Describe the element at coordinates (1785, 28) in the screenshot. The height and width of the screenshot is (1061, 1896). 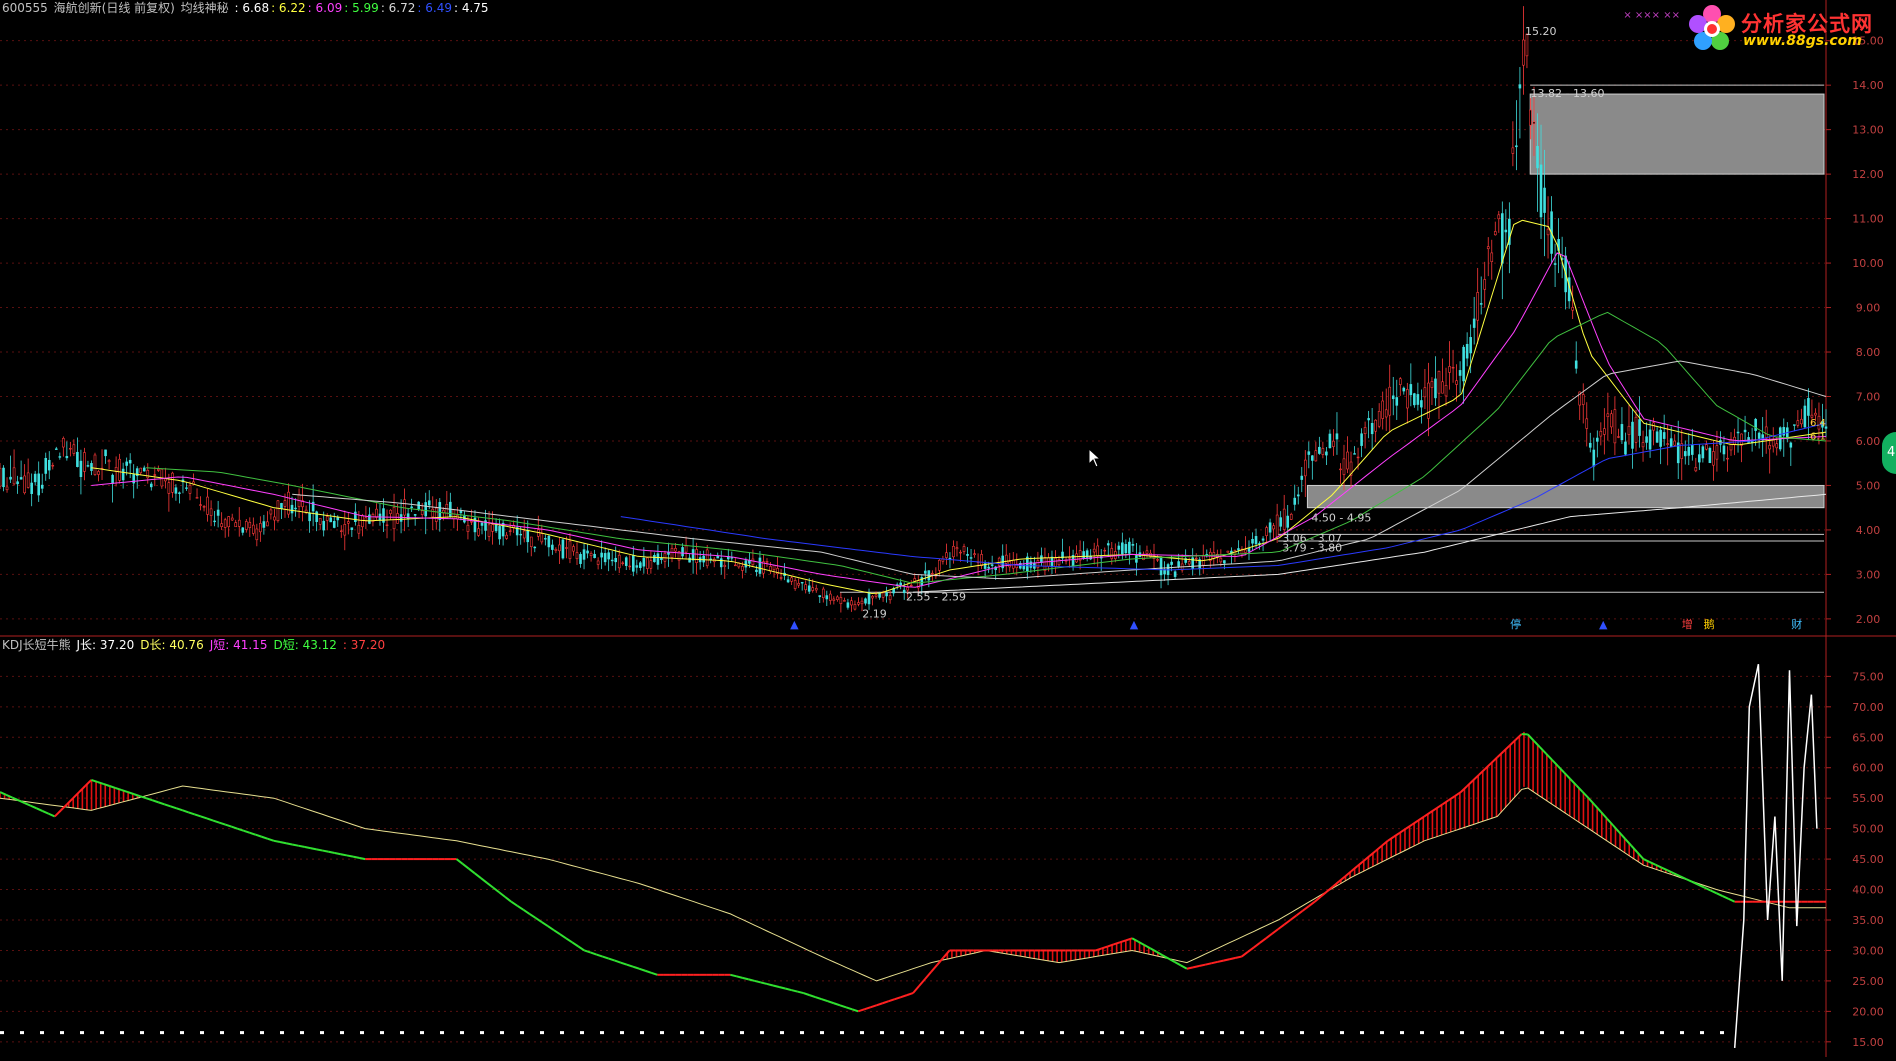
I see `site-logo: 分析家公式网 www.88gs.com` at that location.